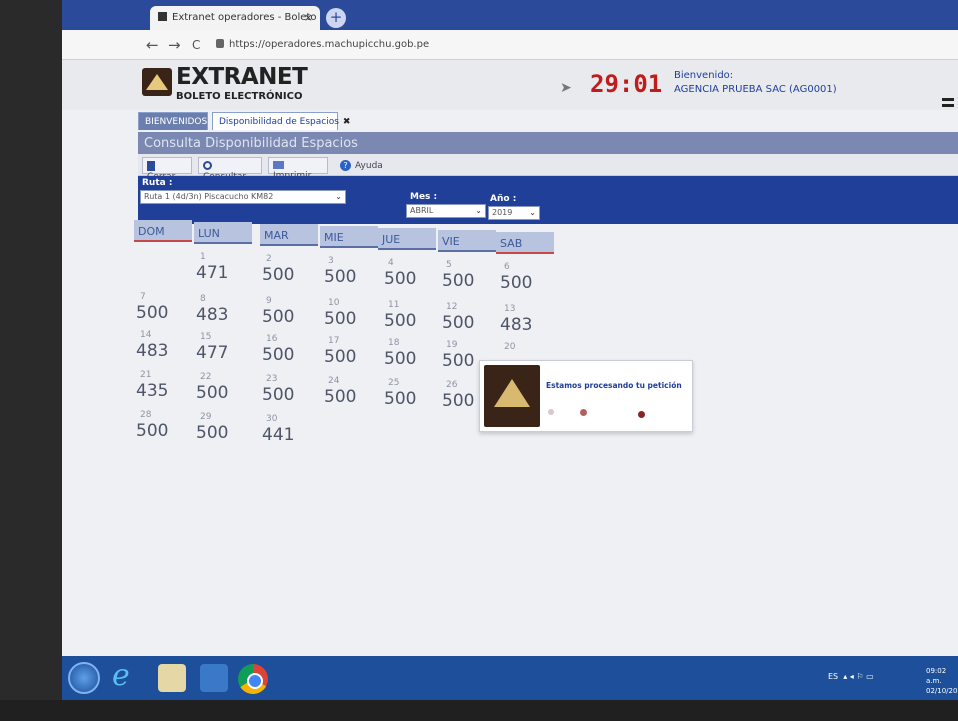 The image size is (958, 721). I want to click on anio-label: Año :, so click(503, 199).